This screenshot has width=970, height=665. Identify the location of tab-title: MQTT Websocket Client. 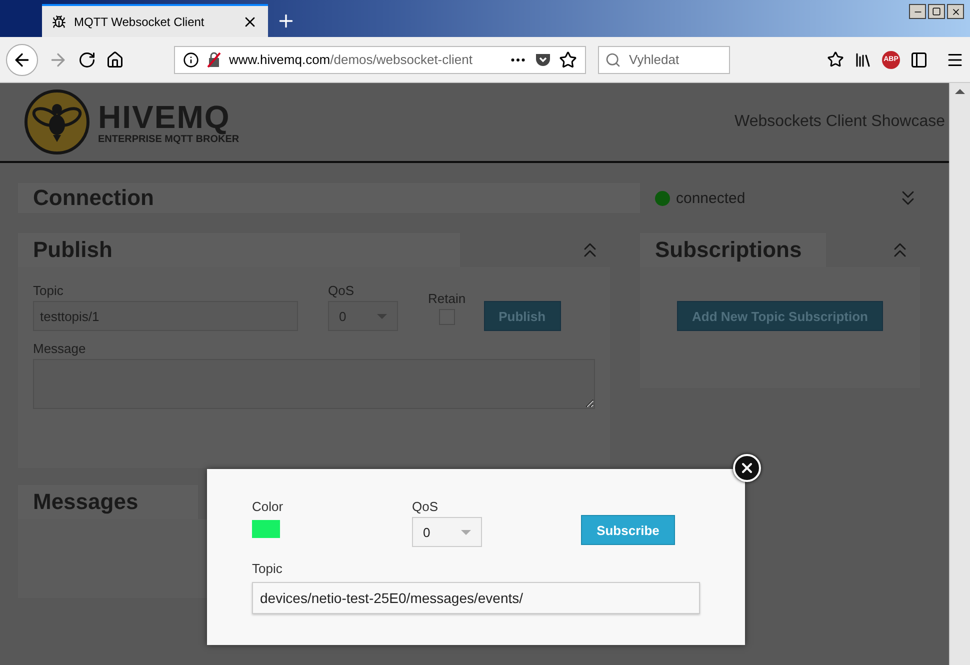
(140, 21).